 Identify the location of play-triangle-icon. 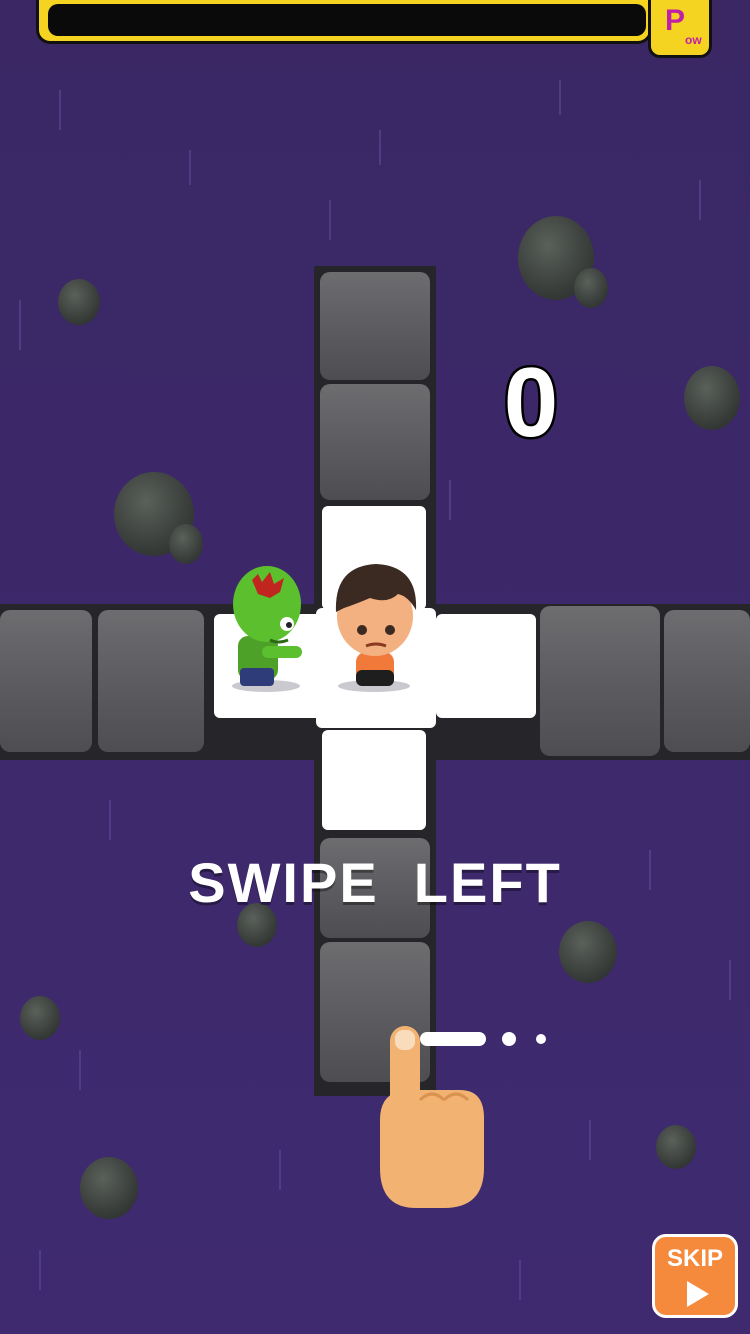
(698, 1294).